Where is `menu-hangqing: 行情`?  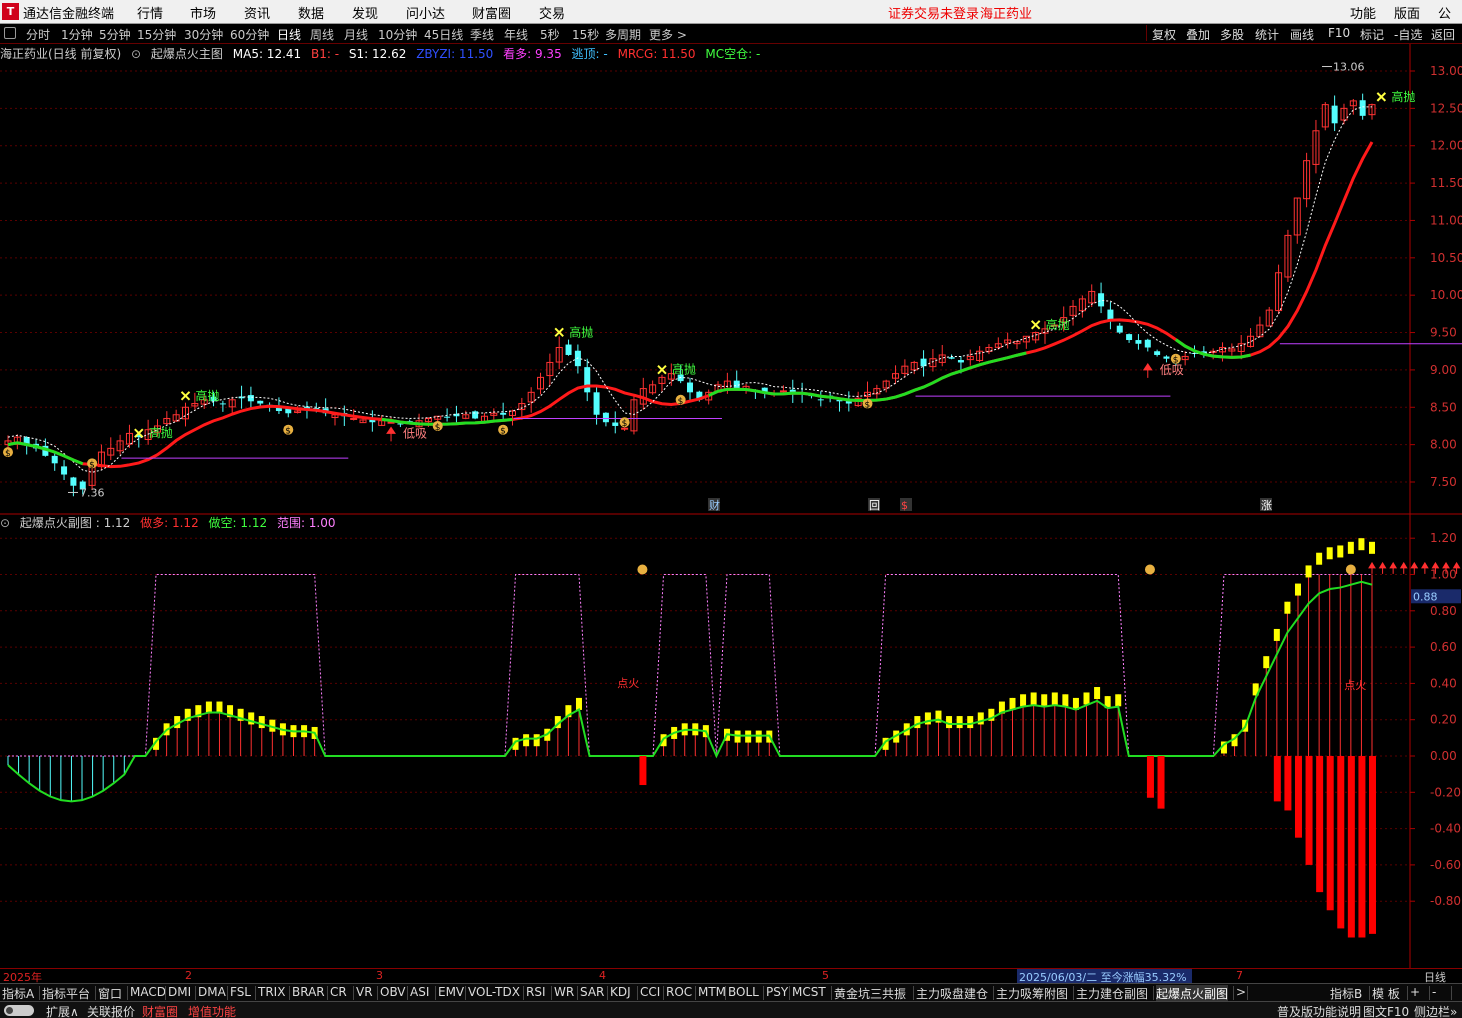 menu-hangqing: 行情 is located at coordinates (150, 12).